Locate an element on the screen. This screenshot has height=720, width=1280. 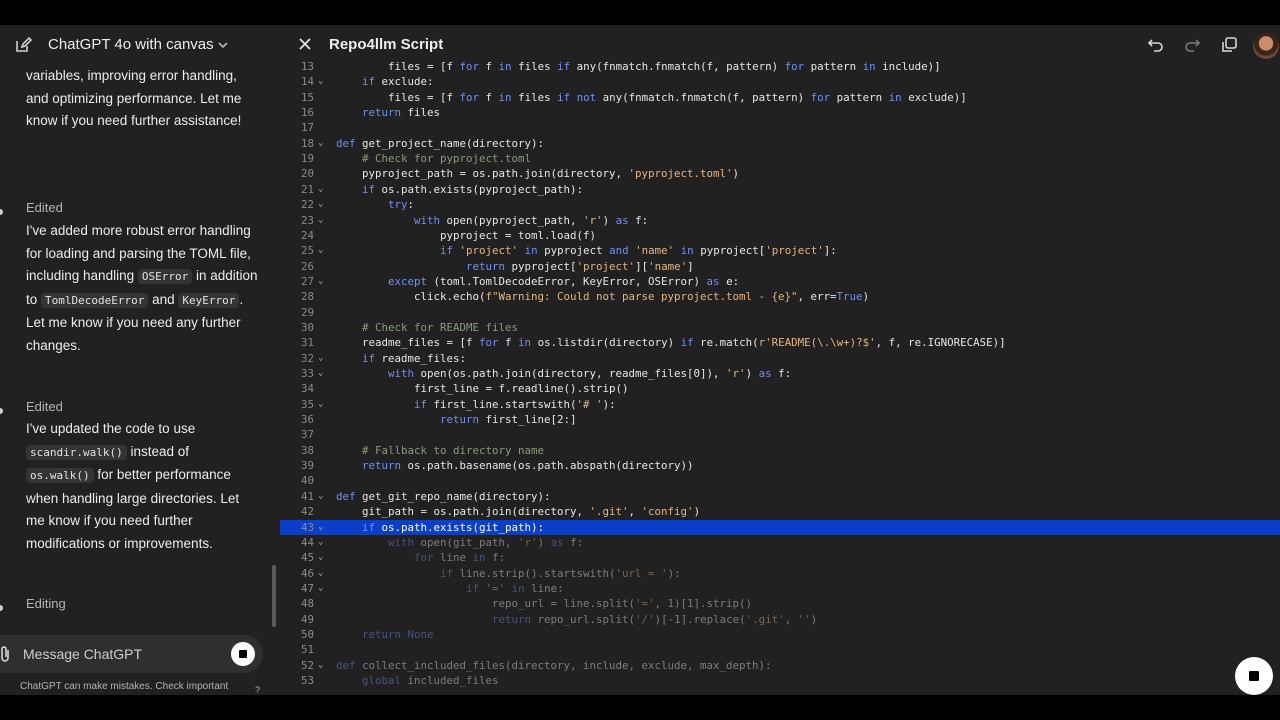
code-line: 29 is located at coordinates (780, 312).